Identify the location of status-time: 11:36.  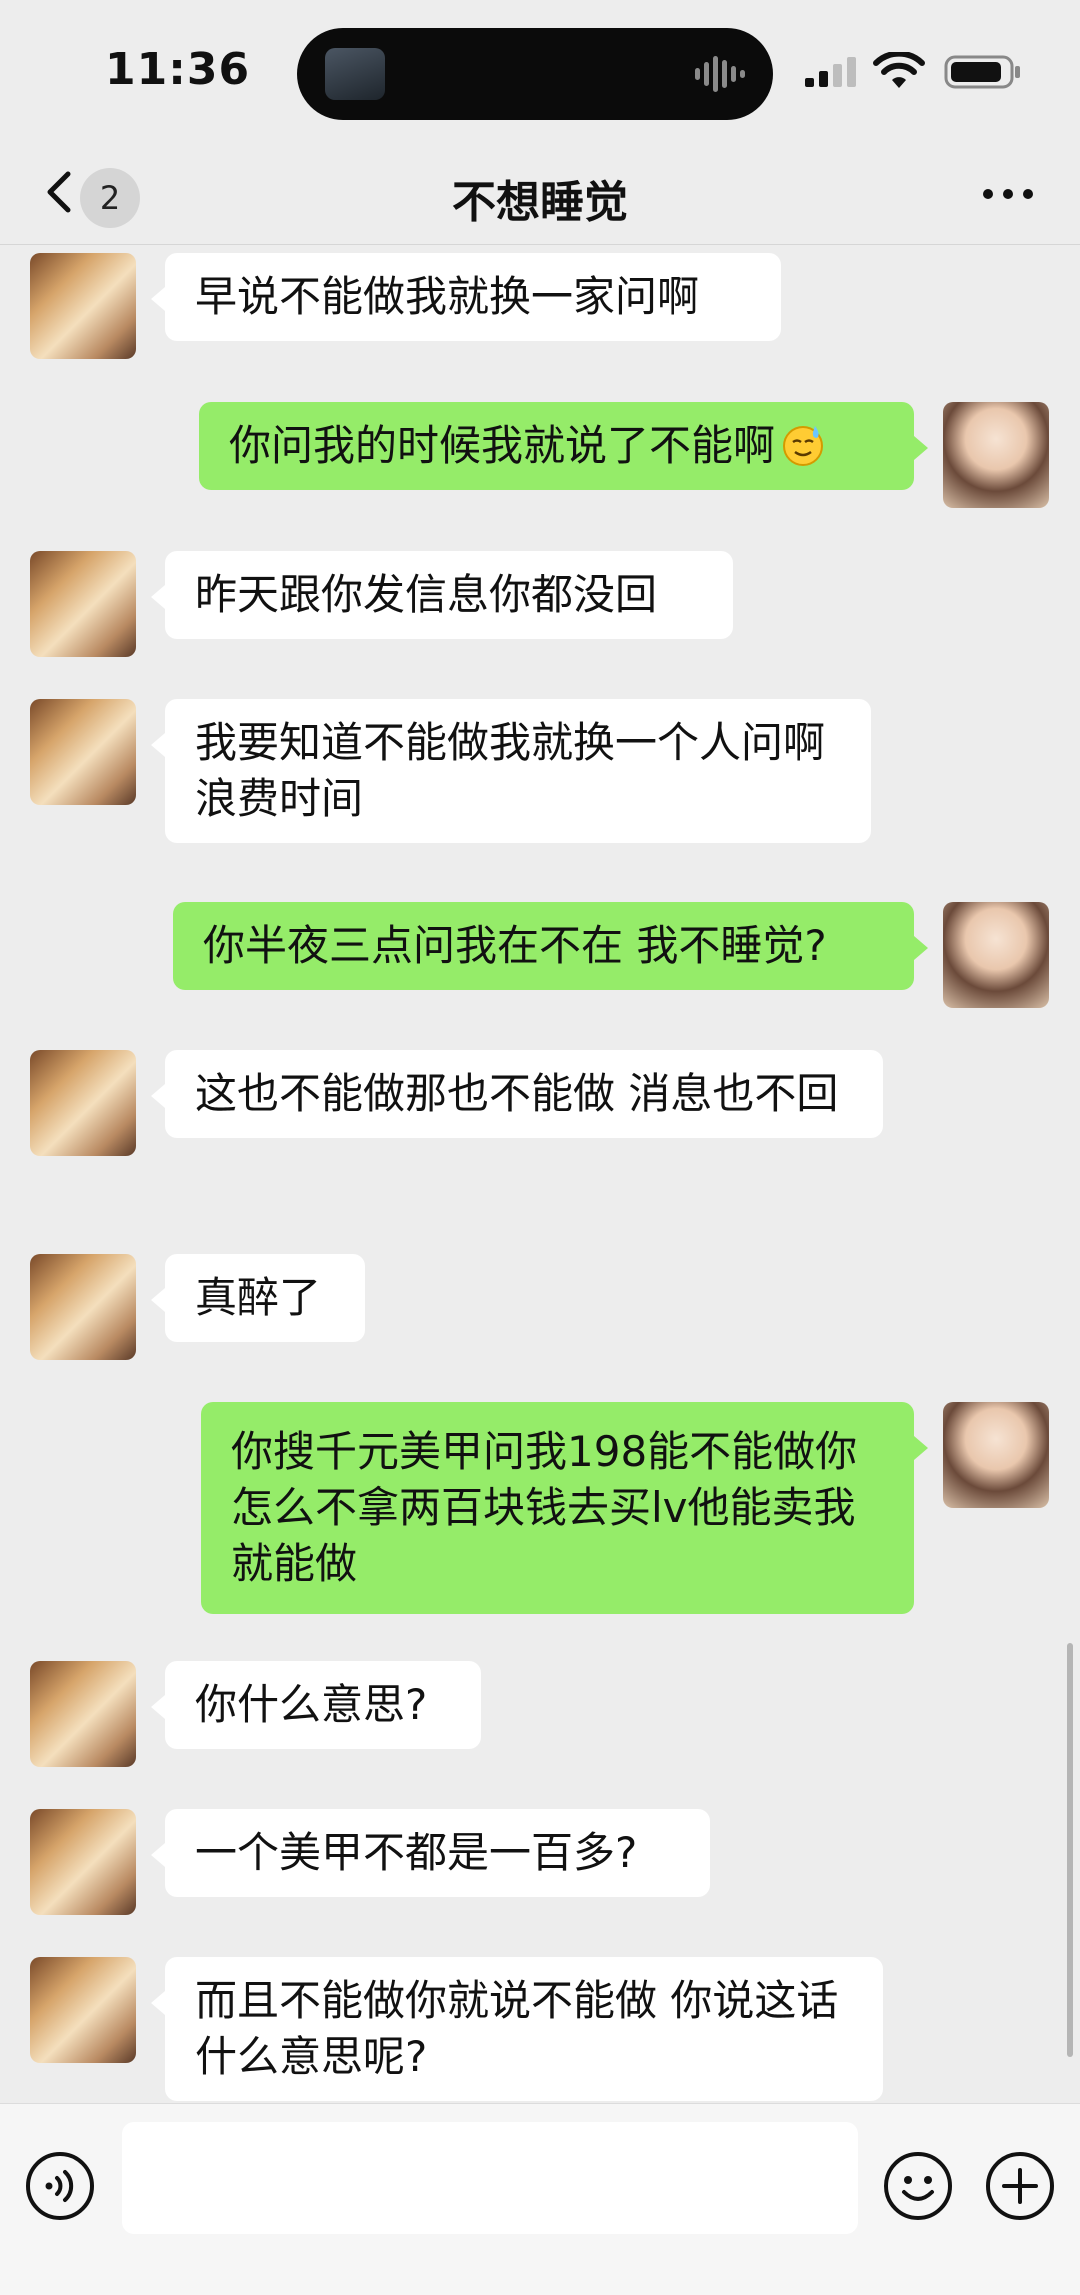
(178, 69).